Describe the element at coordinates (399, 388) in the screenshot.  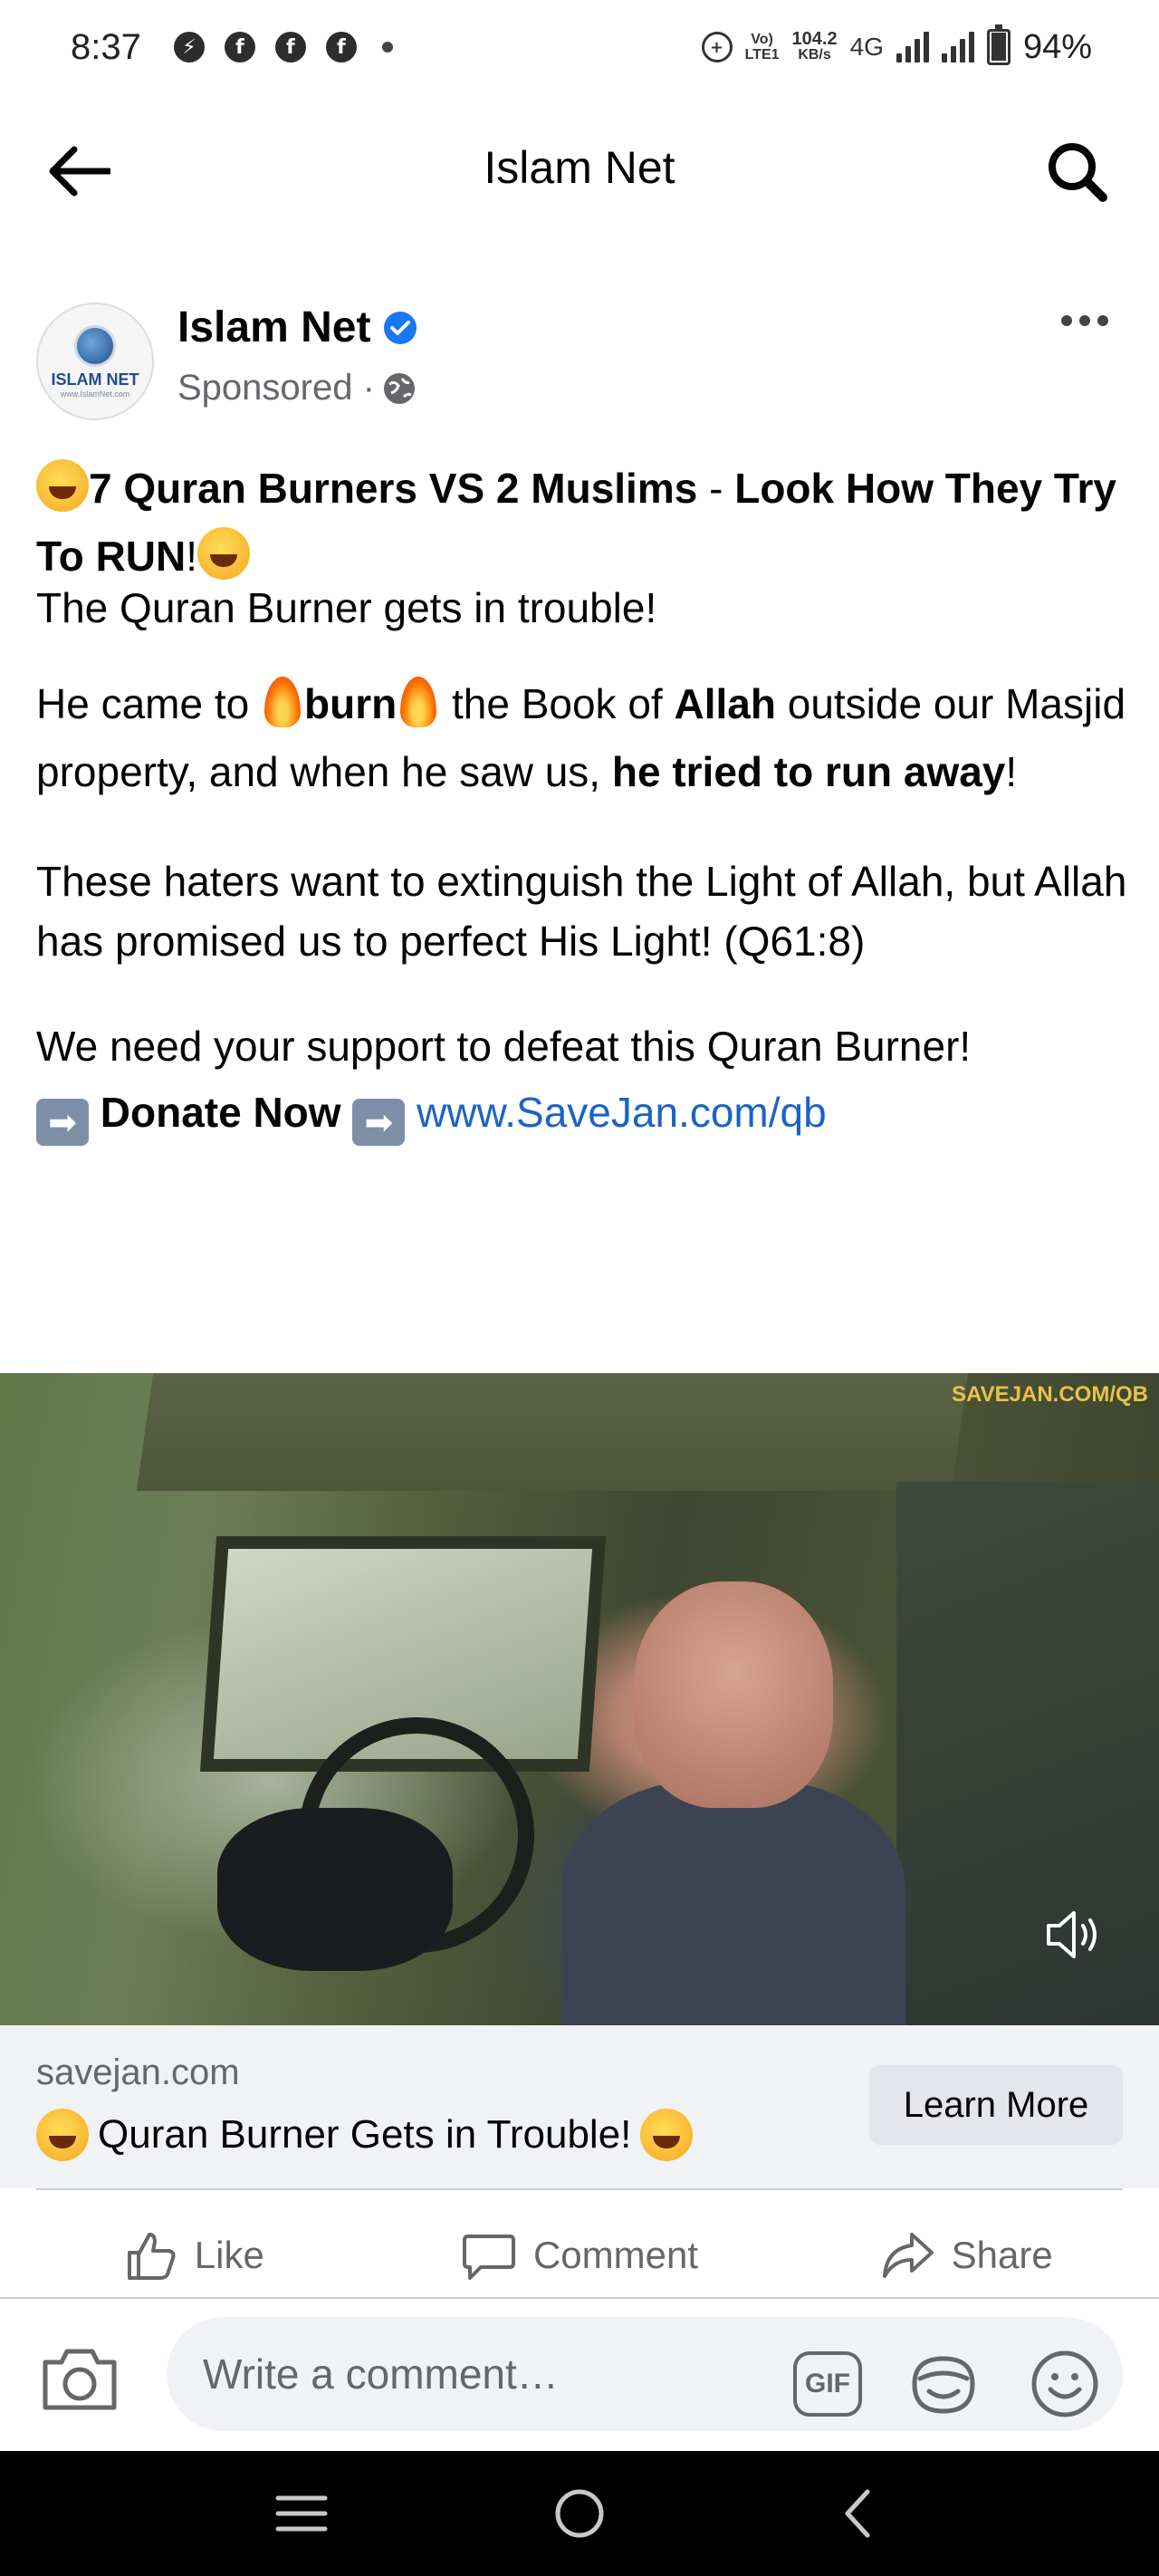
I see `globe-icon` at that location.